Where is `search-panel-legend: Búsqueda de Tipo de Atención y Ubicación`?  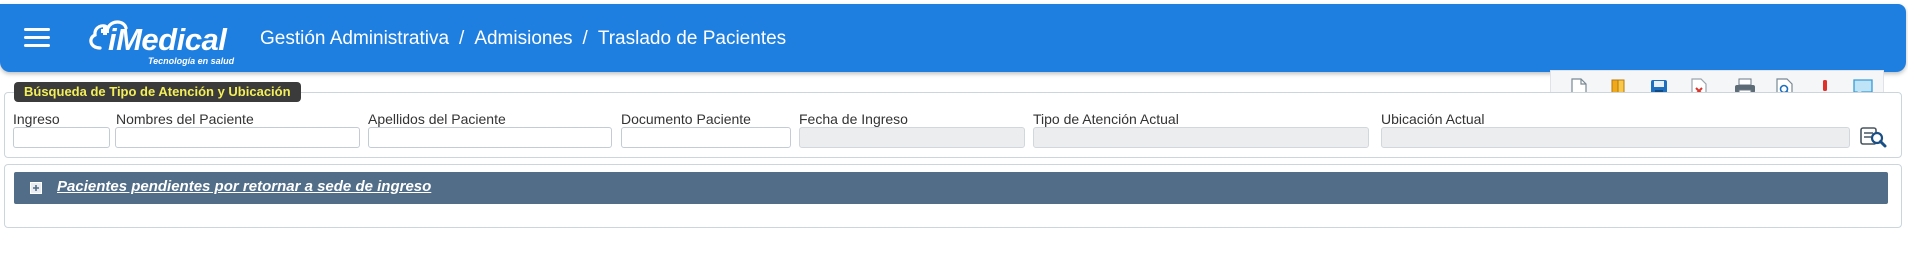 search-panel-legend: Búsqueda de Tipo de Atención y Ubicación is located at coordinates (157, 92).